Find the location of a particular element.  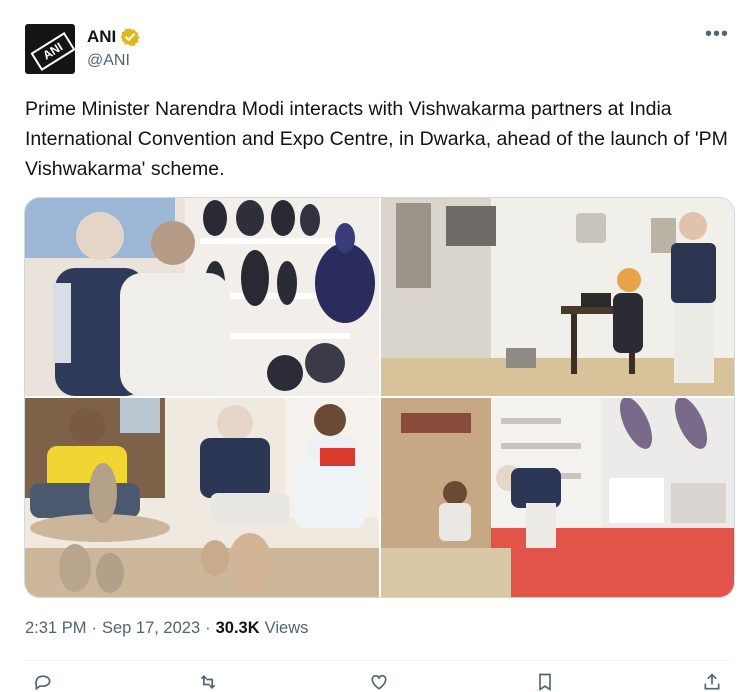

photo-1-image is located at coordinates (202, 297).